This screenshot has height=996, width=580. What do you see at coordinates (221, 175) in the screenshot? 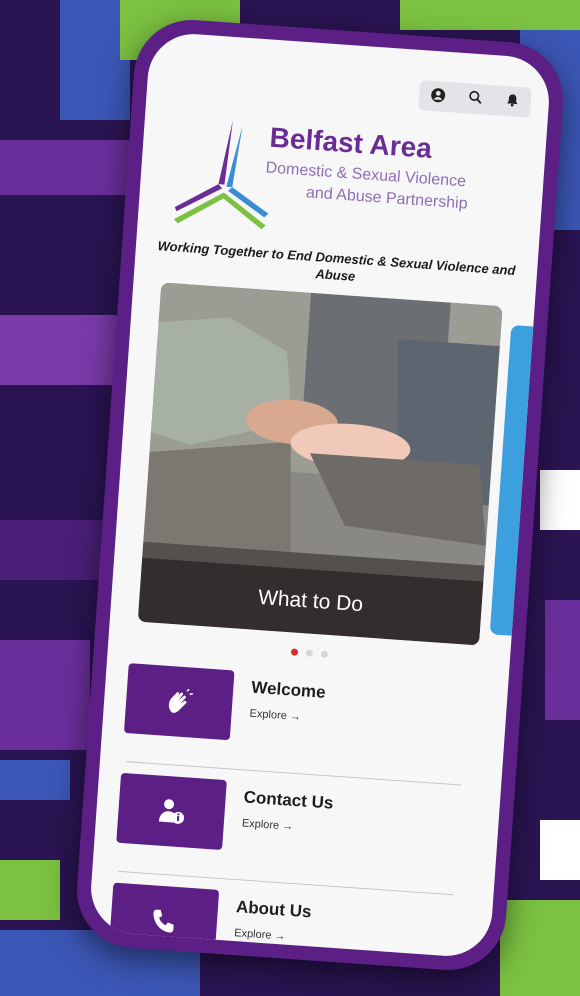
I see `logo-mark-icon` at bounding box center [221, 175].